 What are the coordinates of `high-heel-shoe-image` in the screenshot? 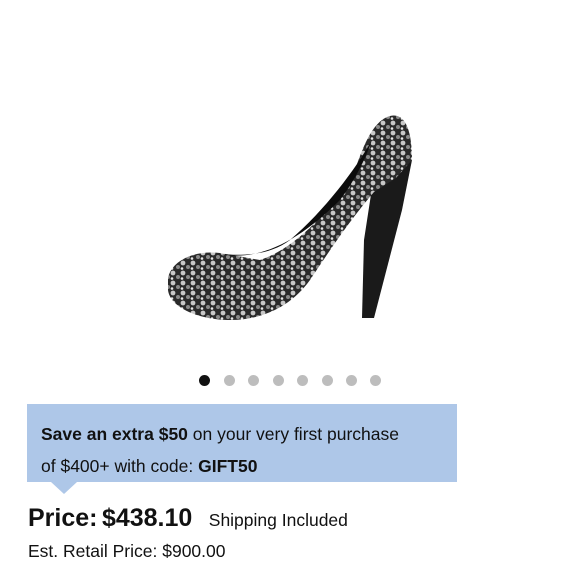 It's located at (290, 217).